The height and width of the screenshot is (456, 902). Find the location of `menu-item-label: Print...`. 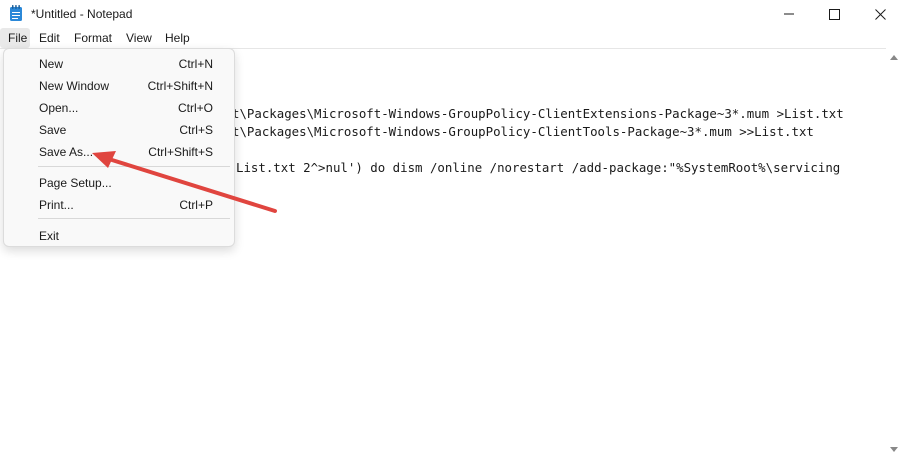

menu-item-label: Print... is located at coordinates (56, 205).